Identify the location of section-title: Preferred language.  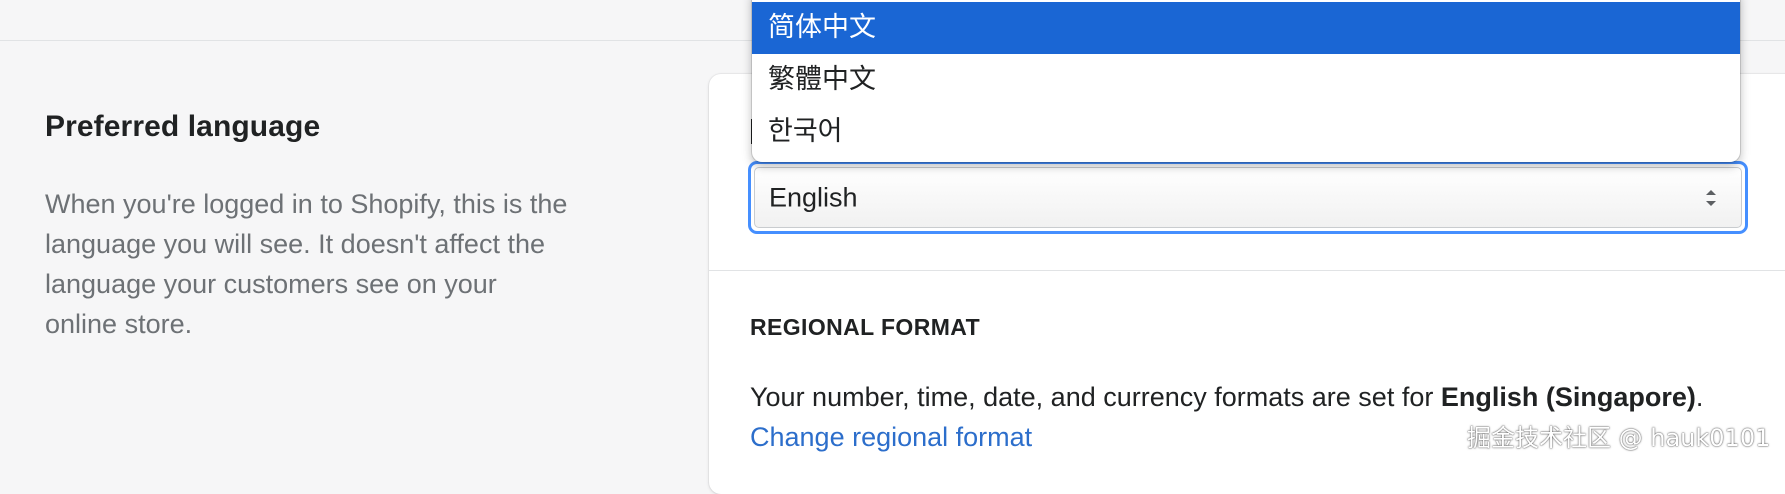
(183, 126).